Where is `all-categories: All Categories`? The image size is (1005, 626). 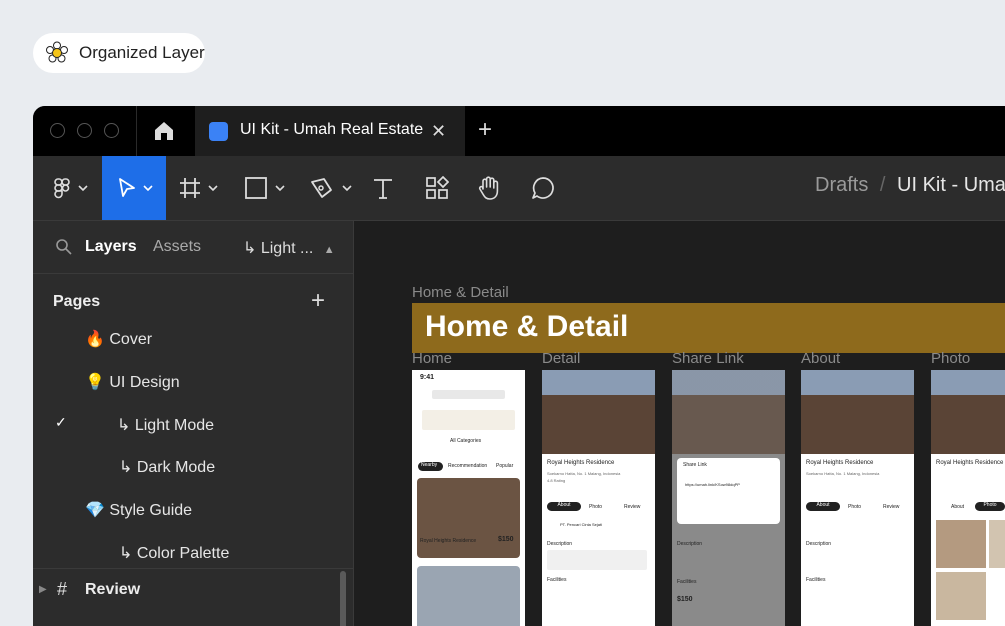
all-categories: All Categories is located at coordinates (466, 441).